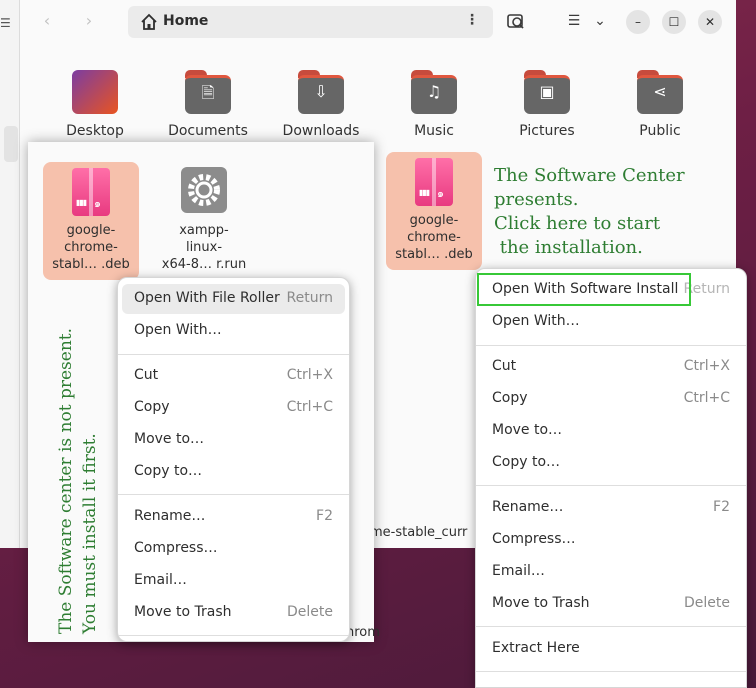 This screenshot has width=756, height=688. I want to click on minimize-button: –, so click(638, 22).